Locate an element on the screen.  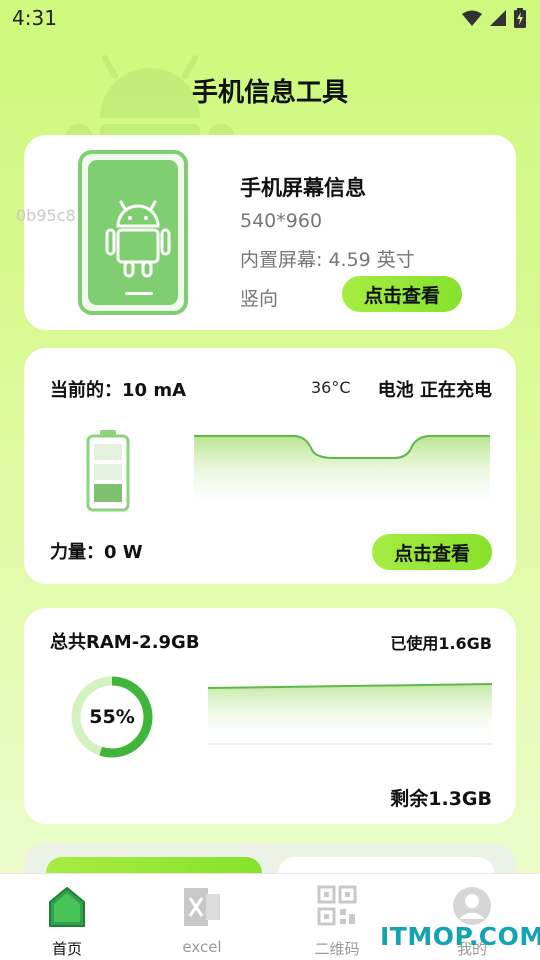
nav-item-qrcode: 二维码 is located at coordinates (337, 920).